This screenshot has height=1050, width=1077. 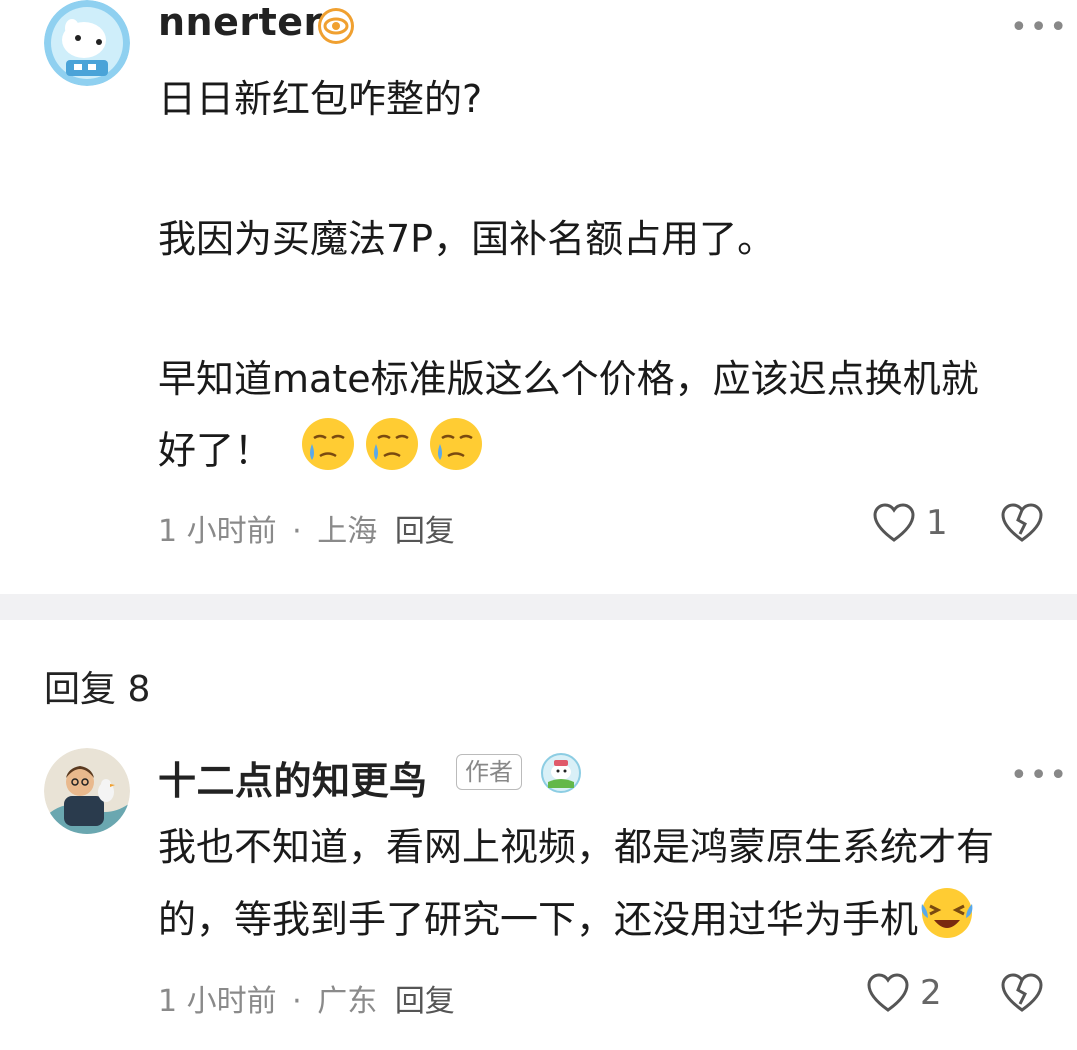 What do you see at coordinates (306, 998) in the screenshot?
I see `comment-meta: 1 小时前 · 广东 回复` at bounding box center [306, 998].